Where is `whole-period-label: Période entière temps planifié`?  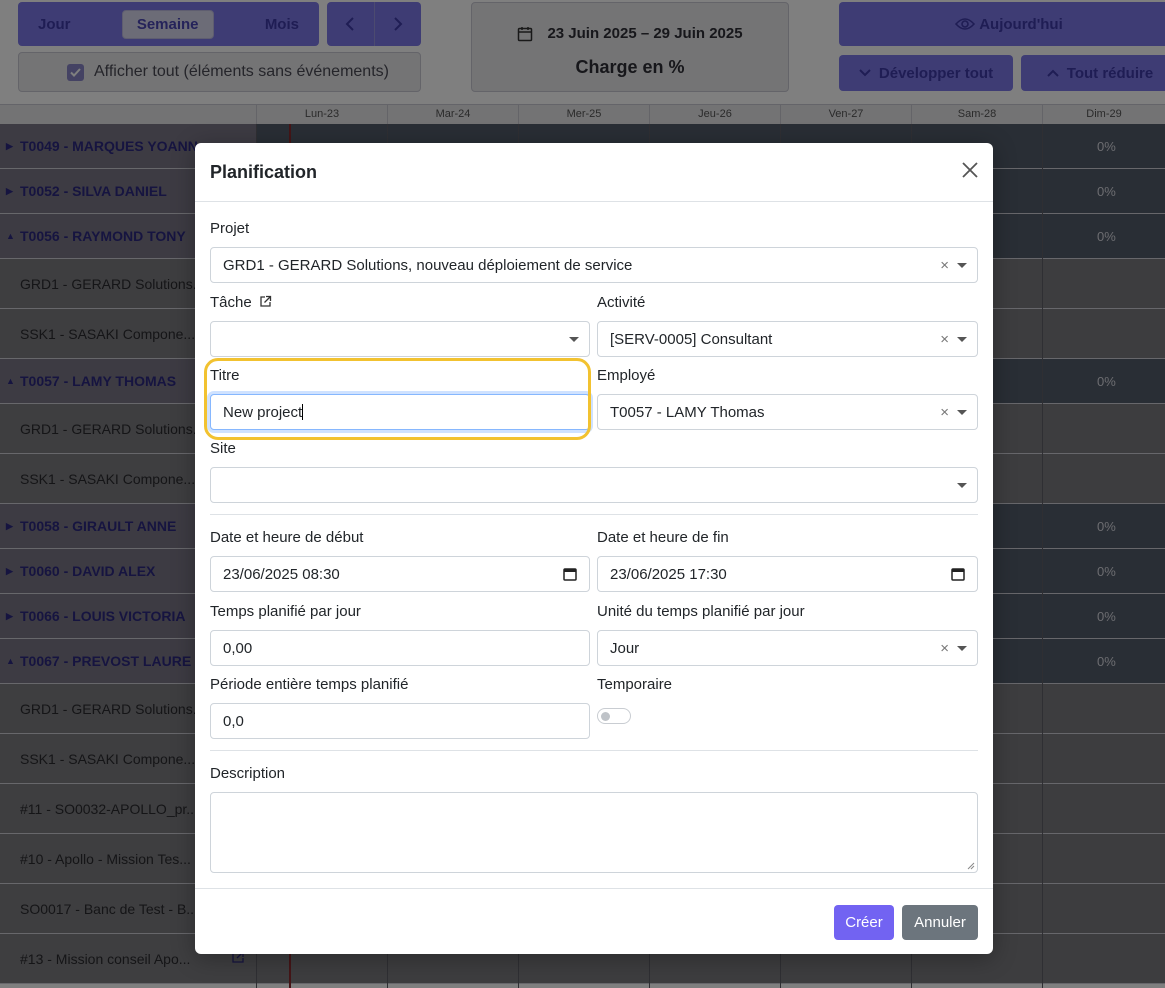 whole-period-label: Période entière temps planifié is located at coordinates (309, 684).